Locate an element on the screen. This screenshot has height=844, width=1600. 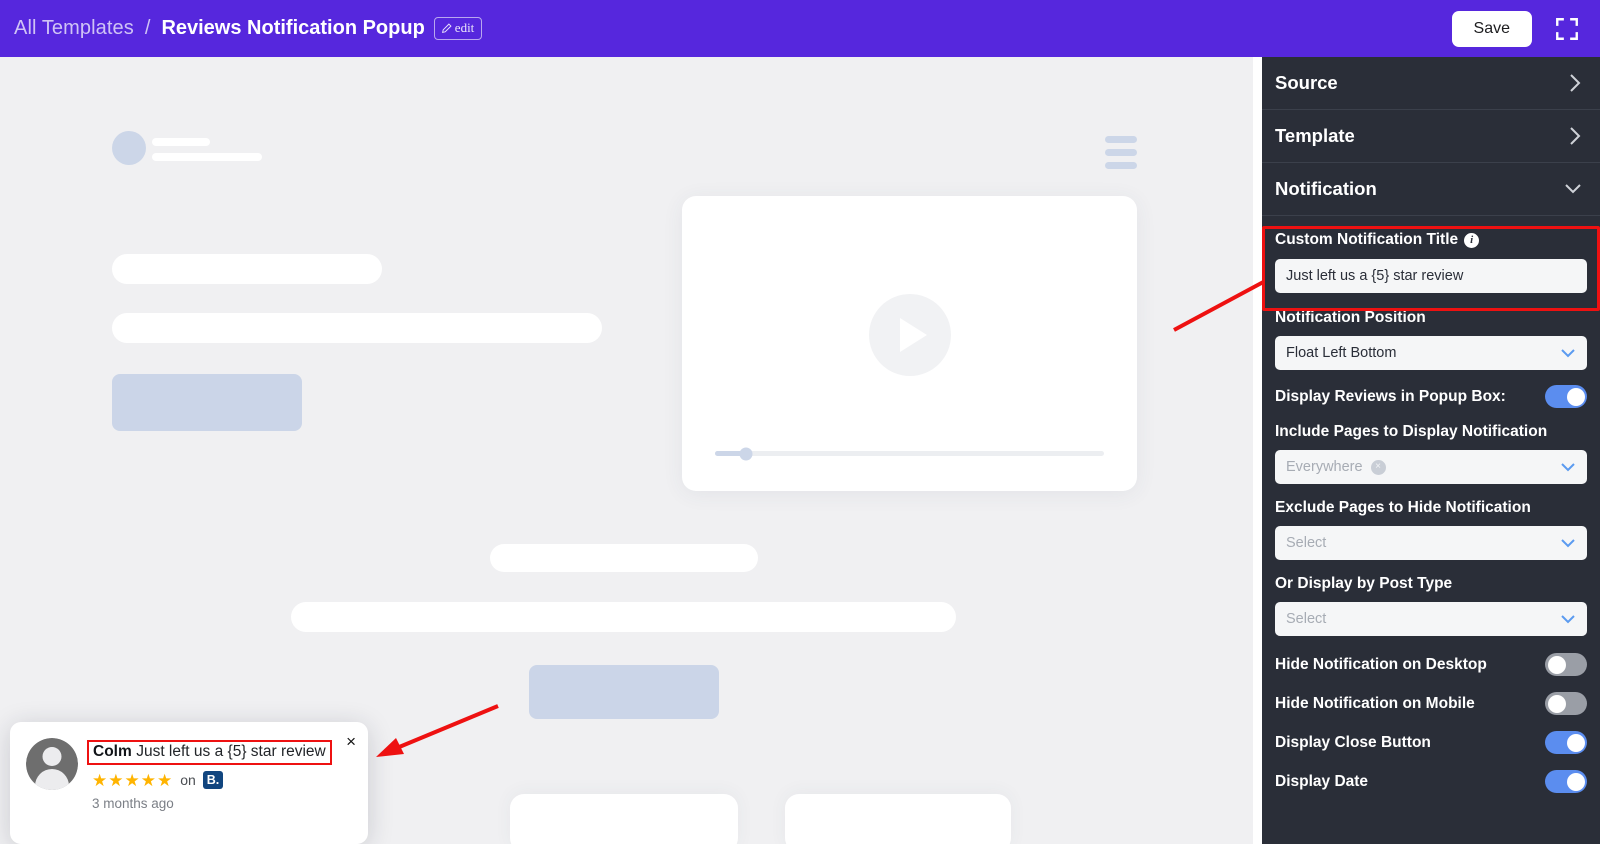
include-pages-label: Include Pages to Display Notification is located at coordinates (1411, 431).